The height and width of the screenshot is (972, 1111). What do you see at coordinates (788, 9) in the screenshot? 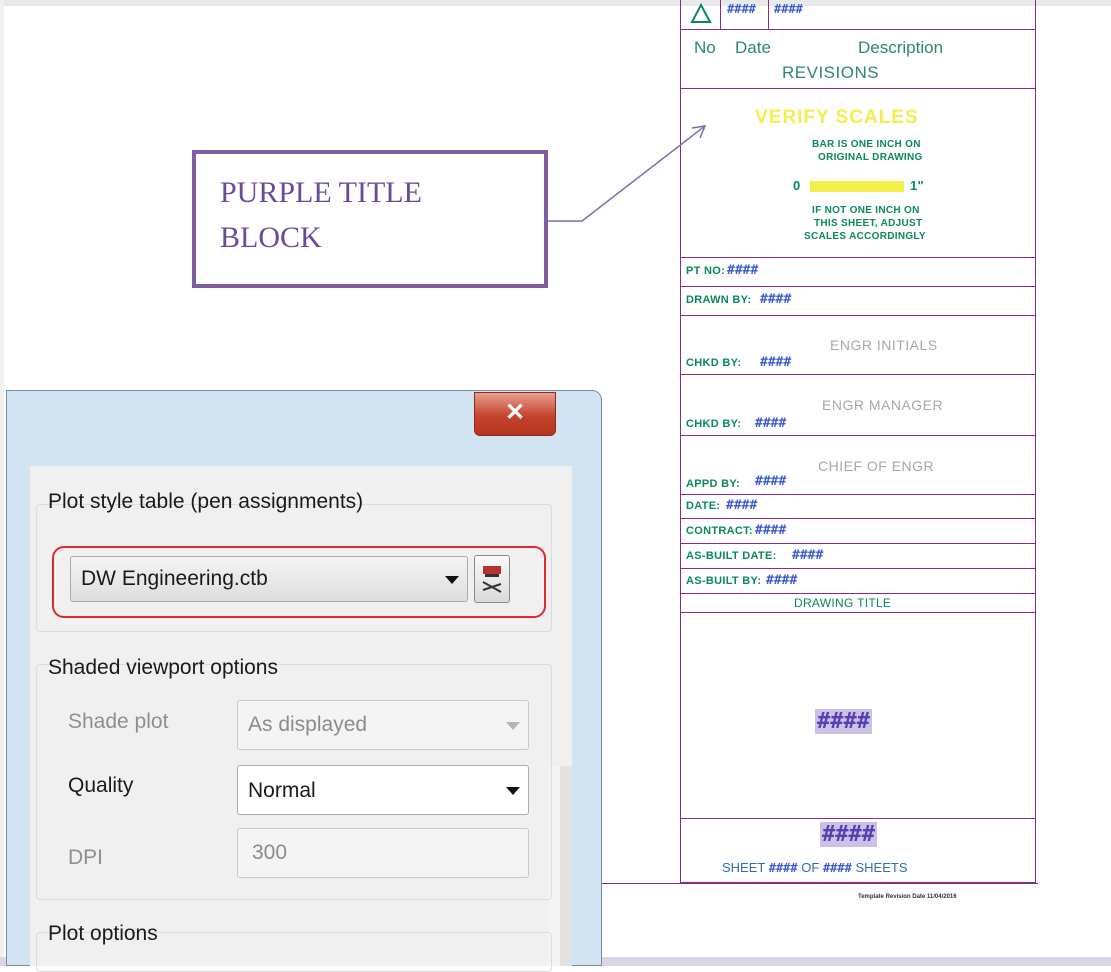
I see `revision-desc-mark: ####` at bounding box center [788, 9].